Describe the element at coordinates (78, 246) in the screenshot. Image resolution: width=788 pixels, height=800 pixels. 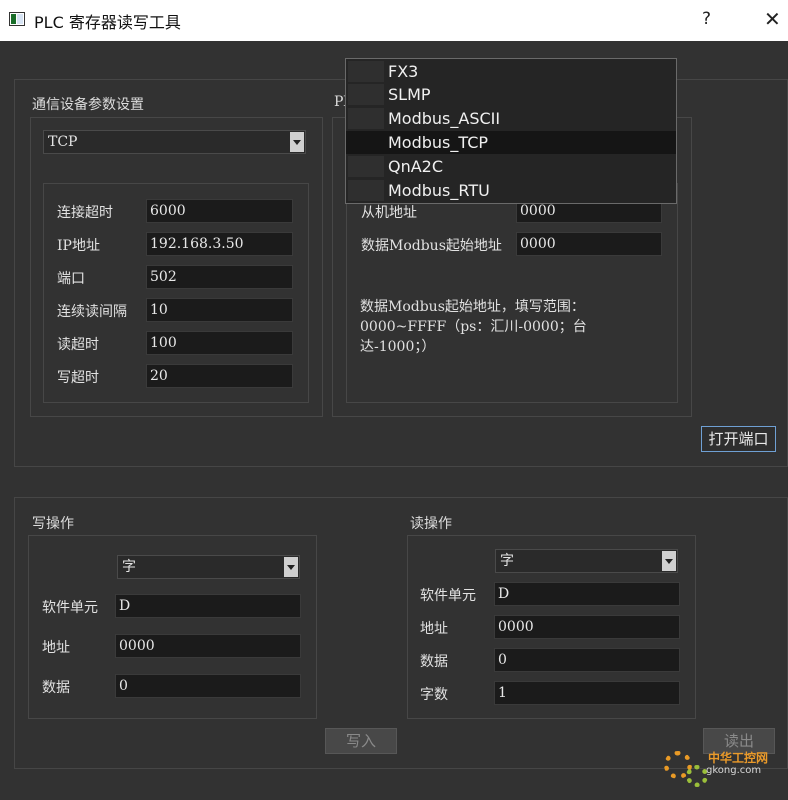
I see `ip-address-label: IP地址` at that location.